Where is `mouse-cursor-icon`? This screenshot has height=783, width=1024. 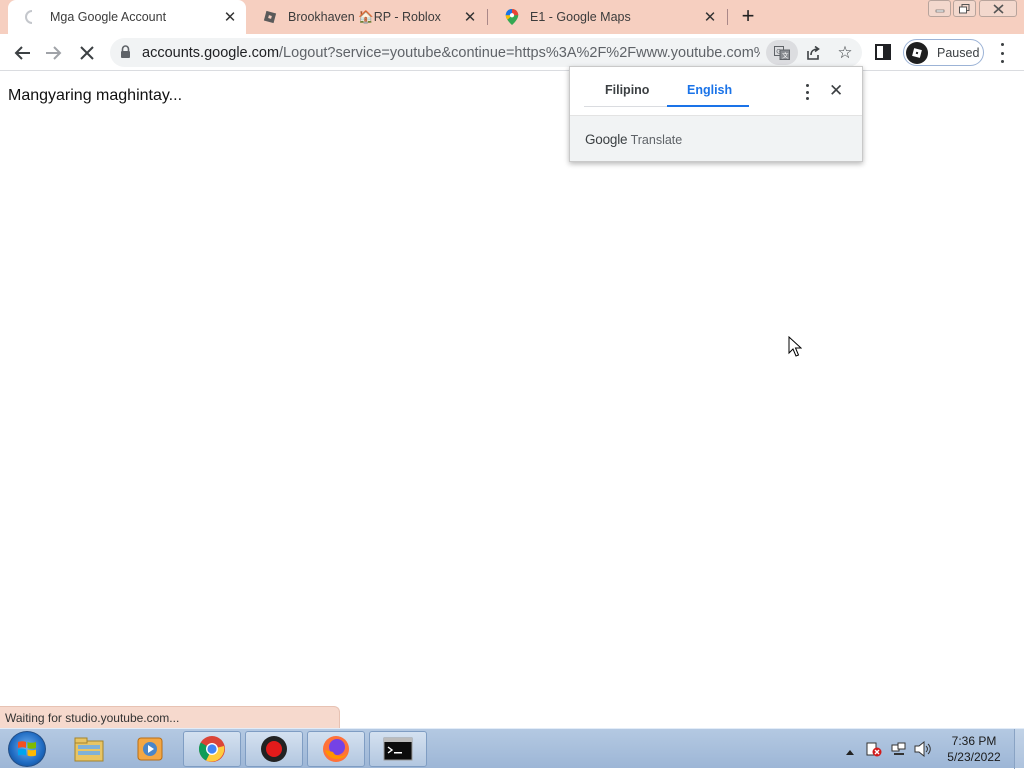
mouse-cursor-icon is located at coordinates (795, 349).